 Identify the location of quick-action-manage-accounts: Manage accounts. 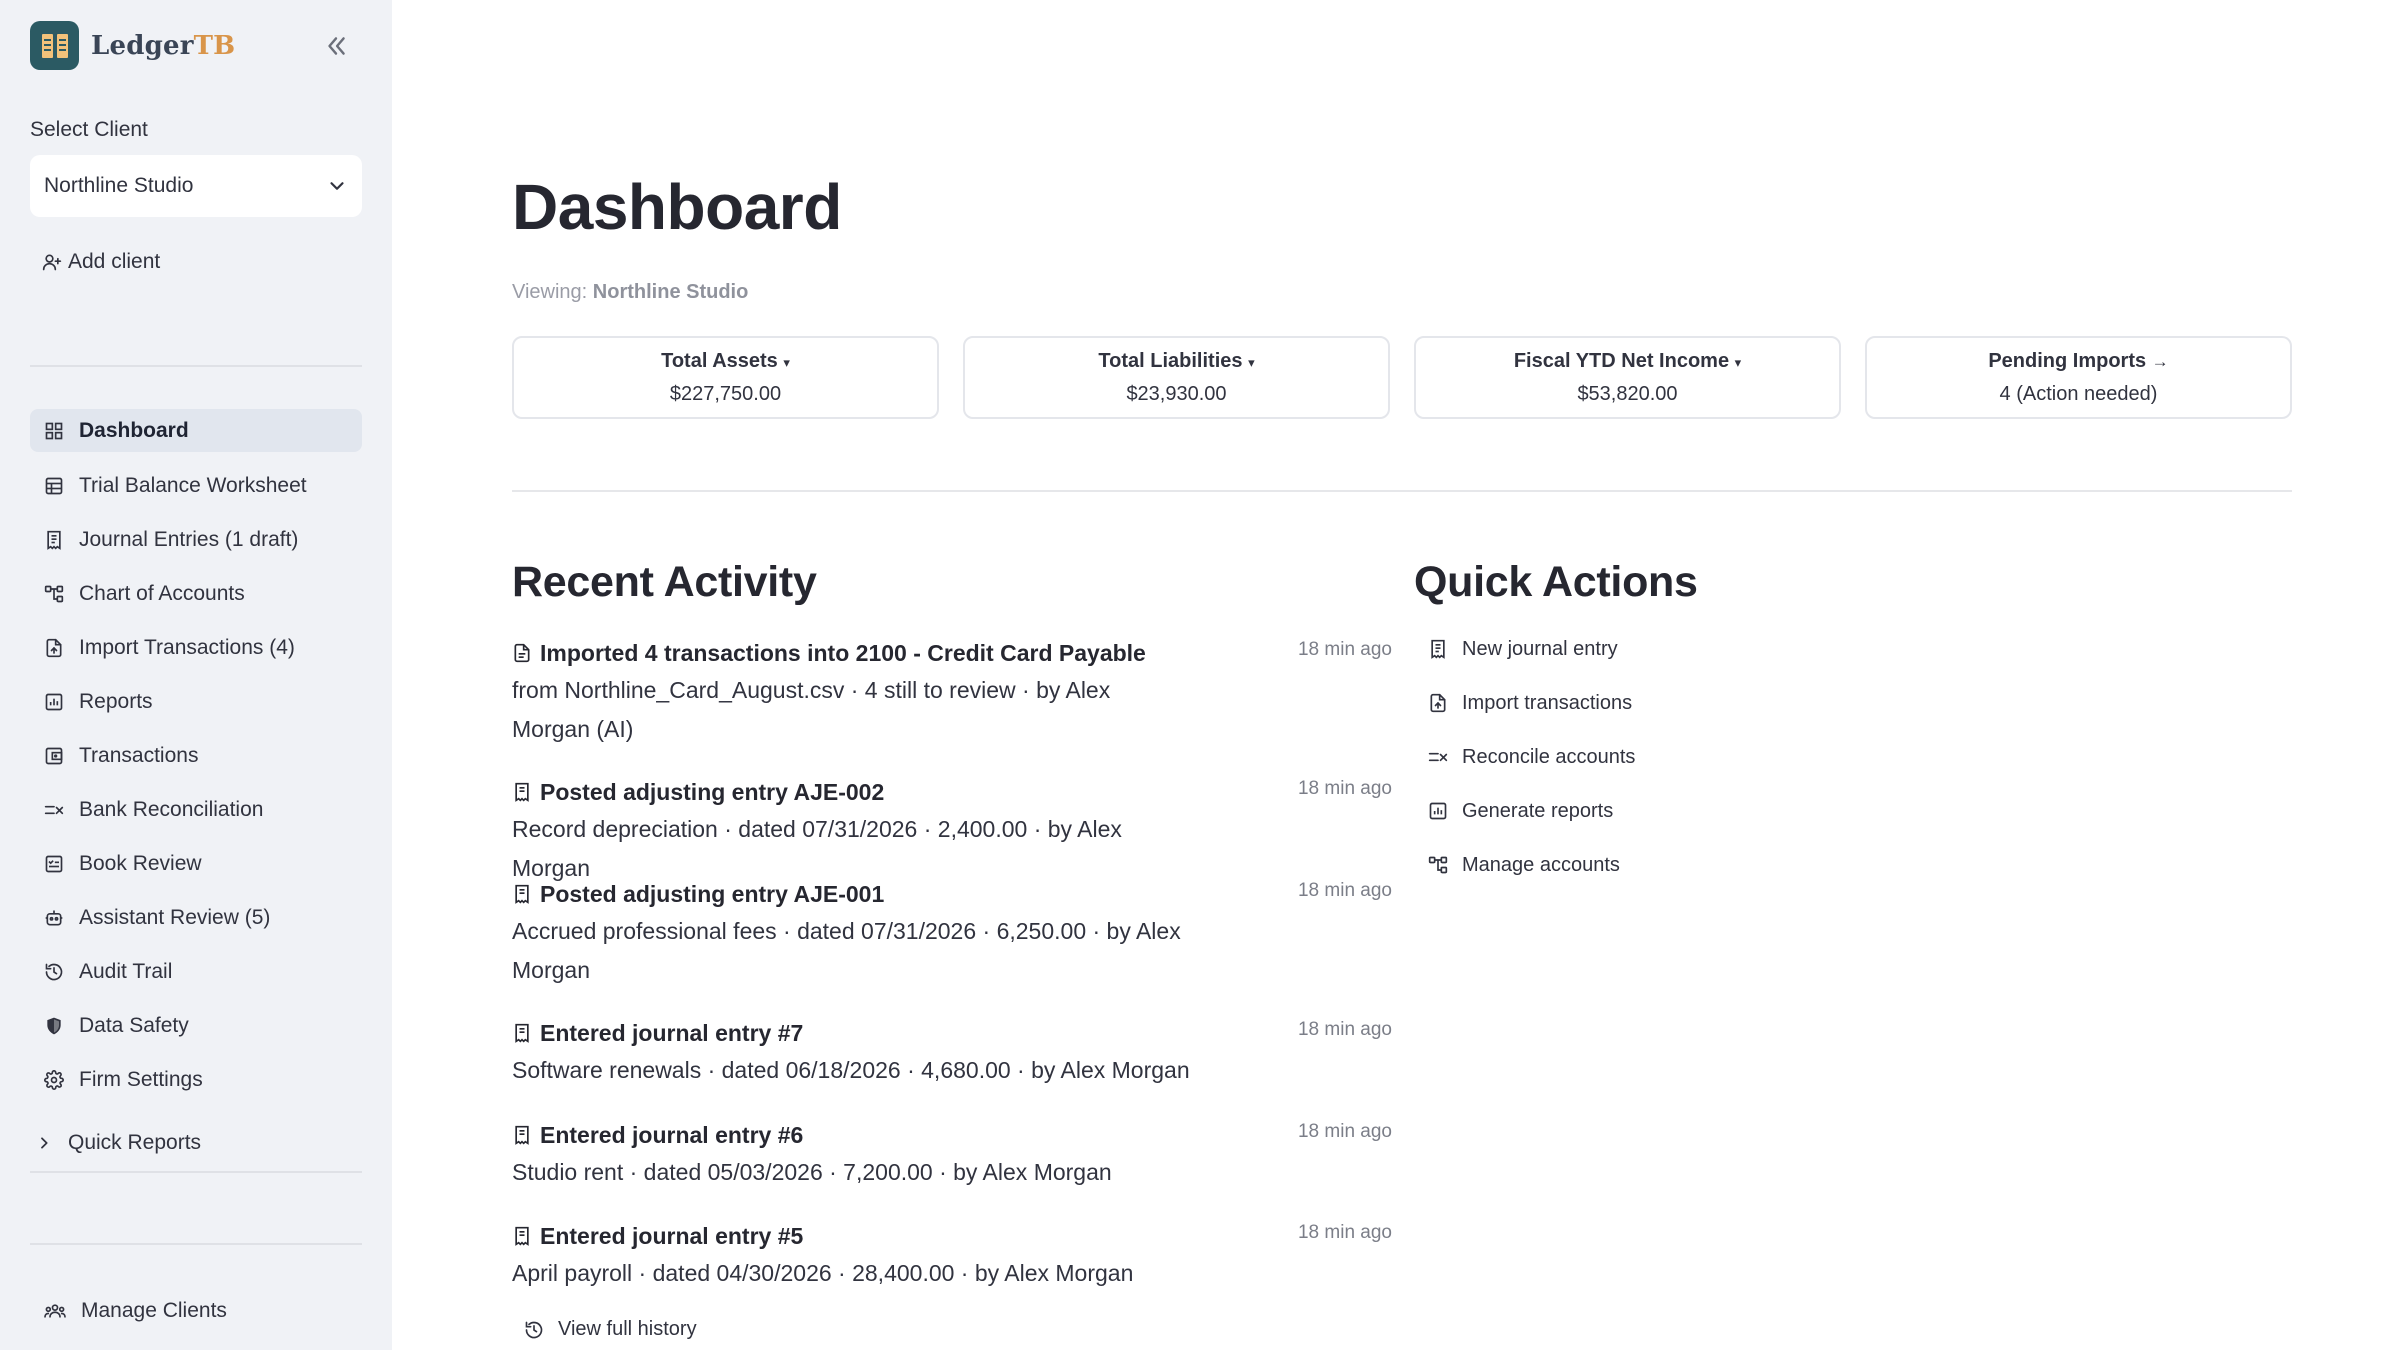
(1524, 865).